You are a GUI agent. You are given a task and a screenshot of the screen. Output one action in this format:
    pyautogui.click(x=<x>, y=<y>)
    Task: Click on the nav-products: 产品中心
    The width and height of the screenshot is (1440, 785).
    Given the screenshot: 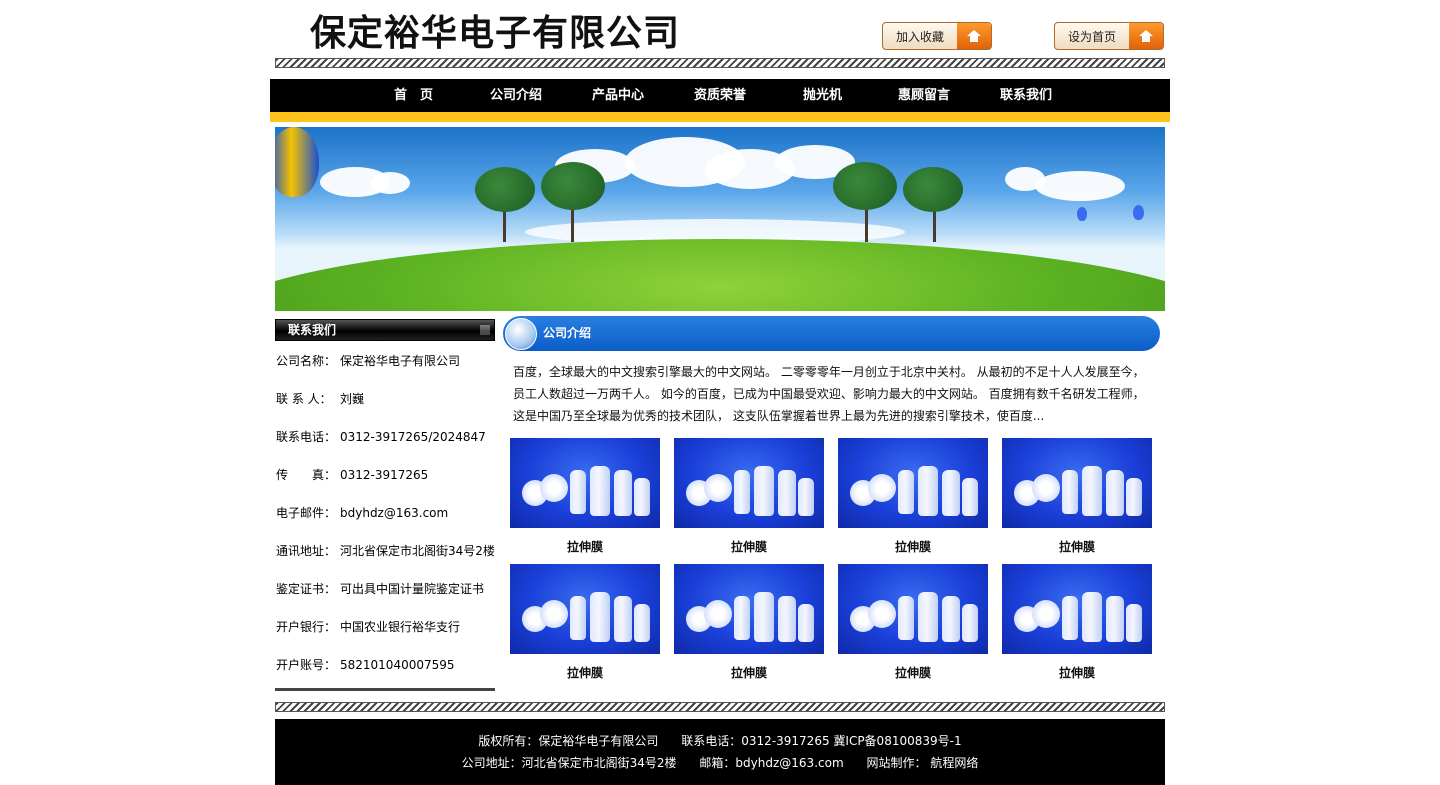 What is the action you would take?
    pyautogui.click(x=618, y=95)
    